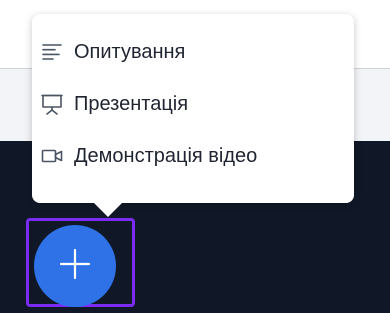 The height and width of the screenshot is (313, 390). I want to click on menu-pointer, so click(108, 210).